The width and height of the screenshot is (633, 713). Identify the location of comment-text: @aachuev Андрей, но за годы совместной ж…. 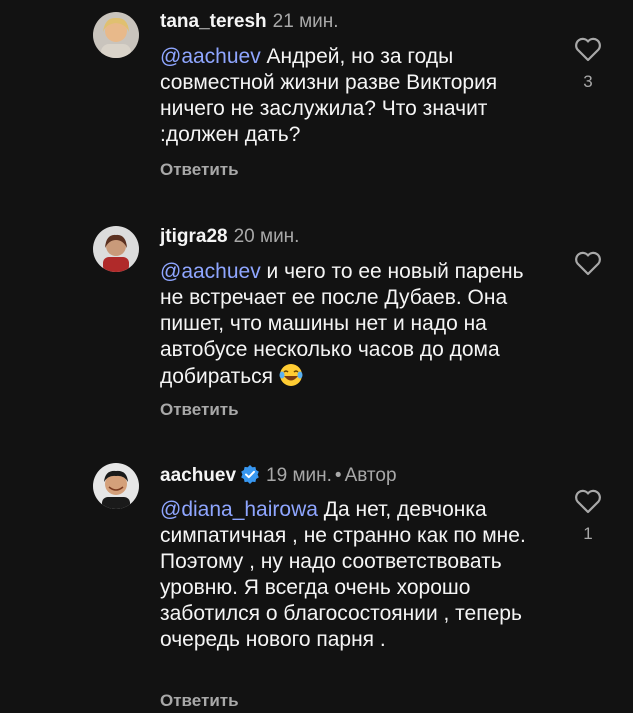
(347, 96).